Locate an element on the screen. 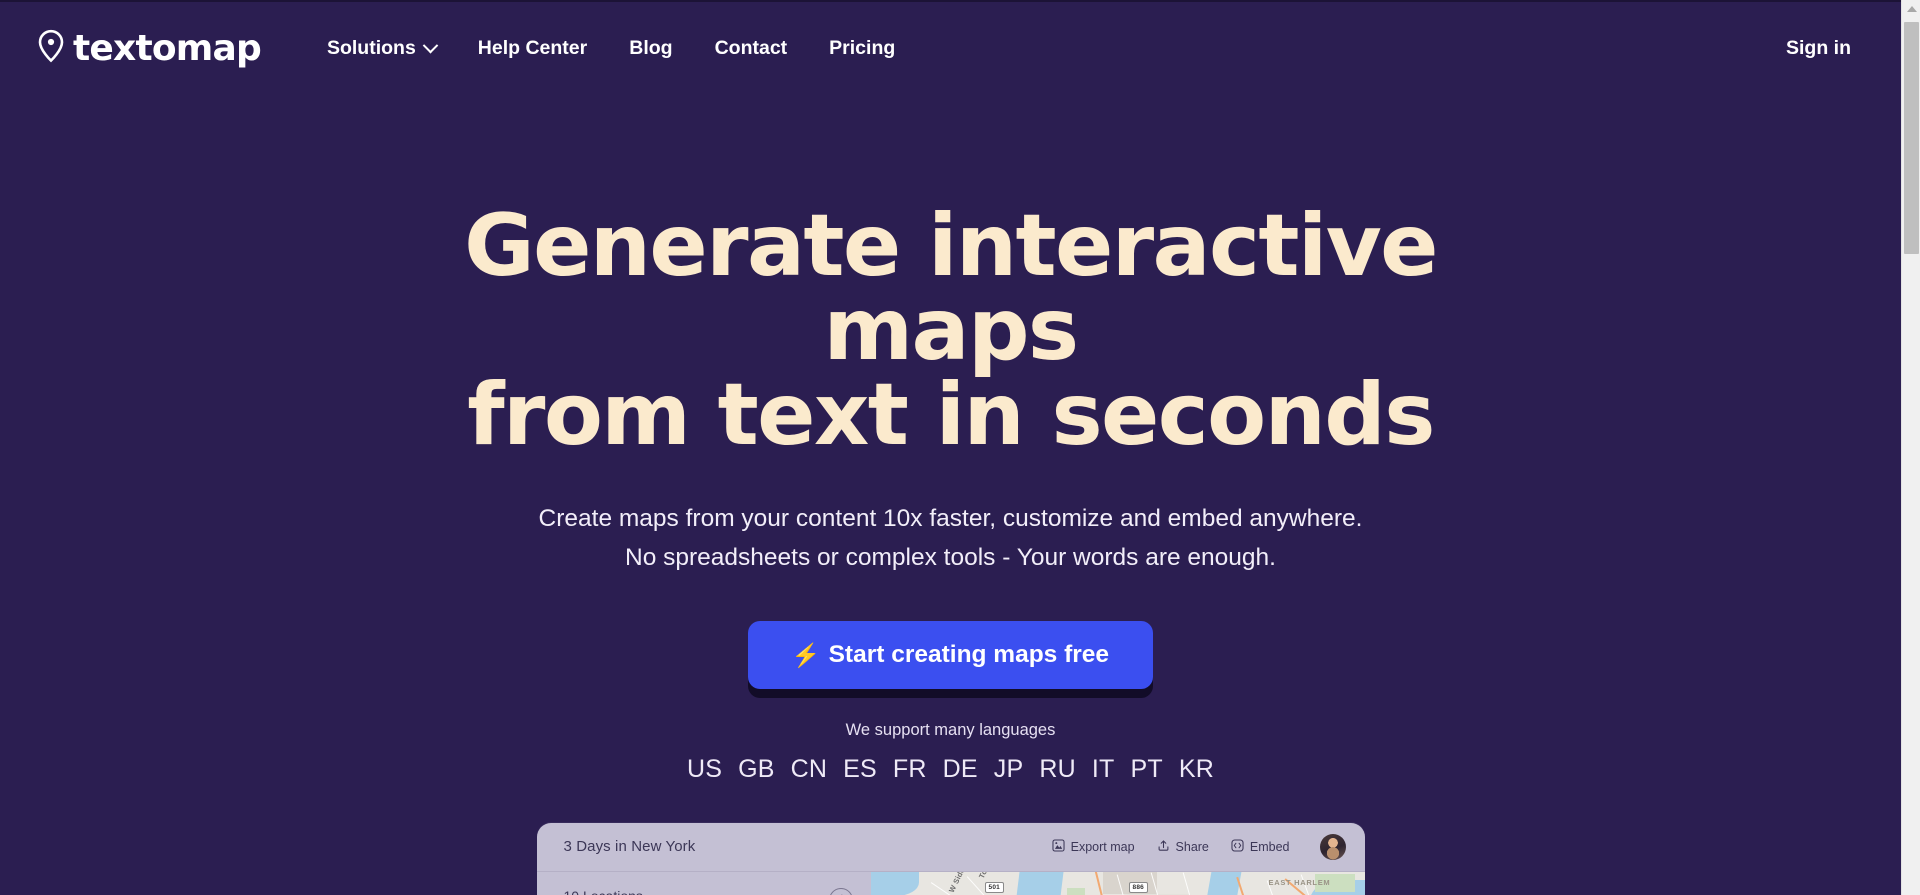 Image resolution: width=1920 pixels, height=895 pixels. export-map-label: Export map is located at coordinates (1102, 846).